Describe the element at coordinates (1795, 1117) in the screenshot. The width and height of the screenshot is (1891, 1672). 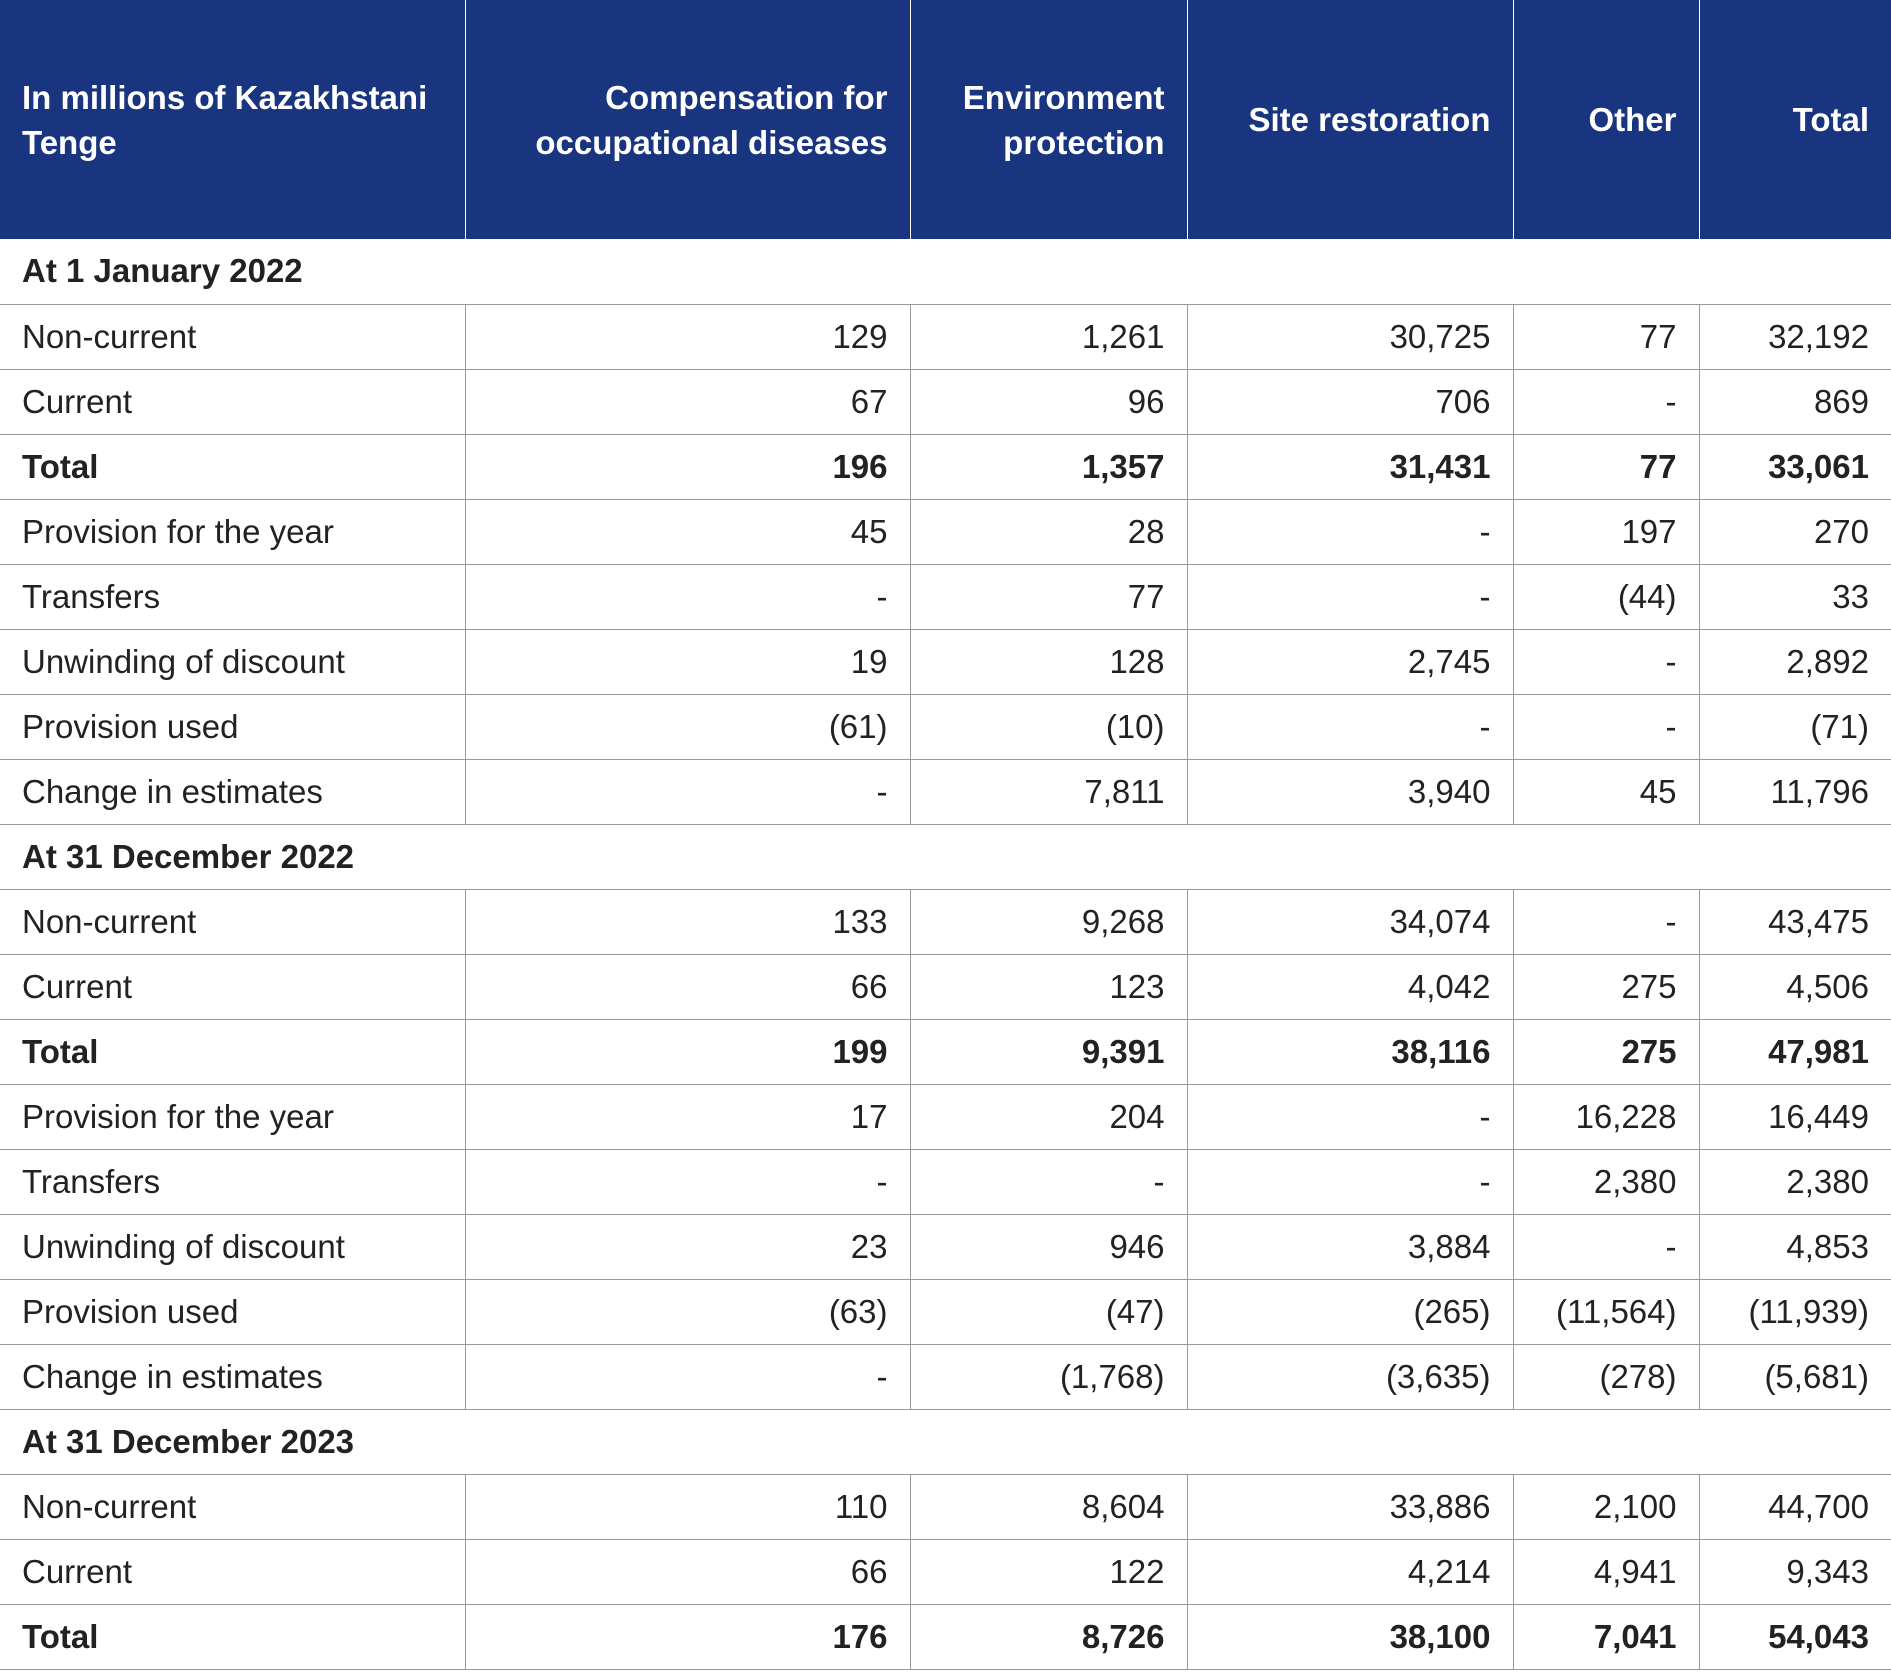
I see `cell-value: 16,449` at that location.